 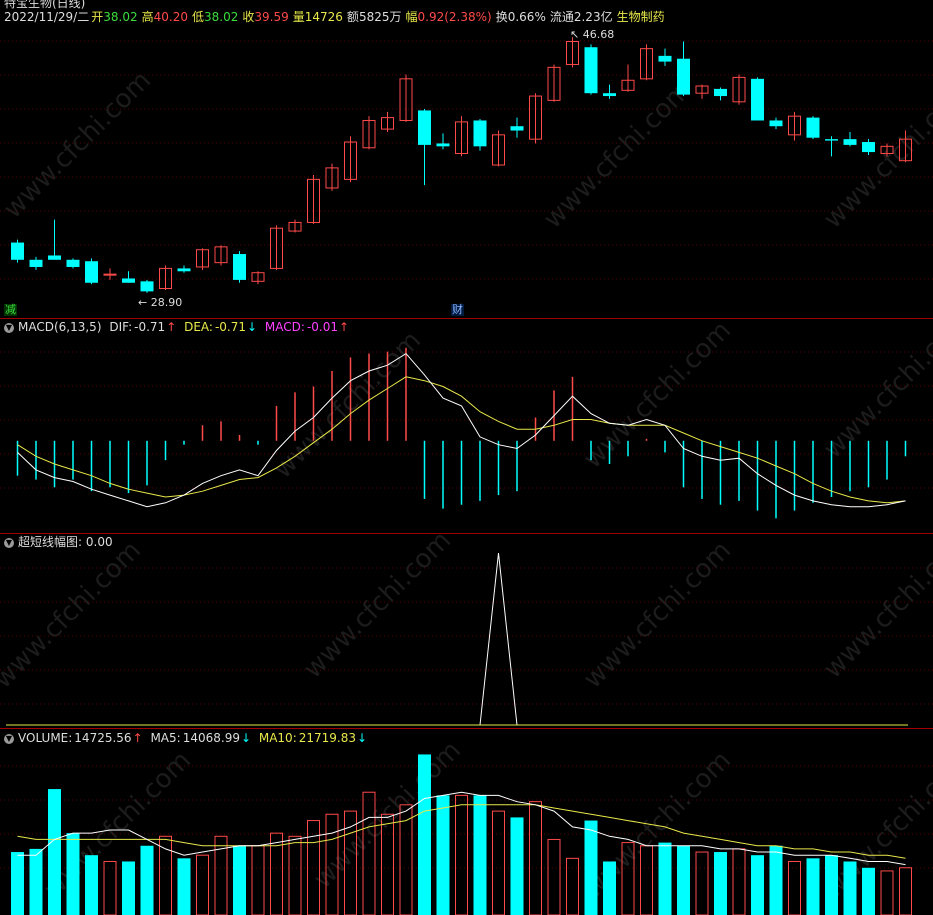 I want to click on open-value: 38.02, so click(x=120, y=17).